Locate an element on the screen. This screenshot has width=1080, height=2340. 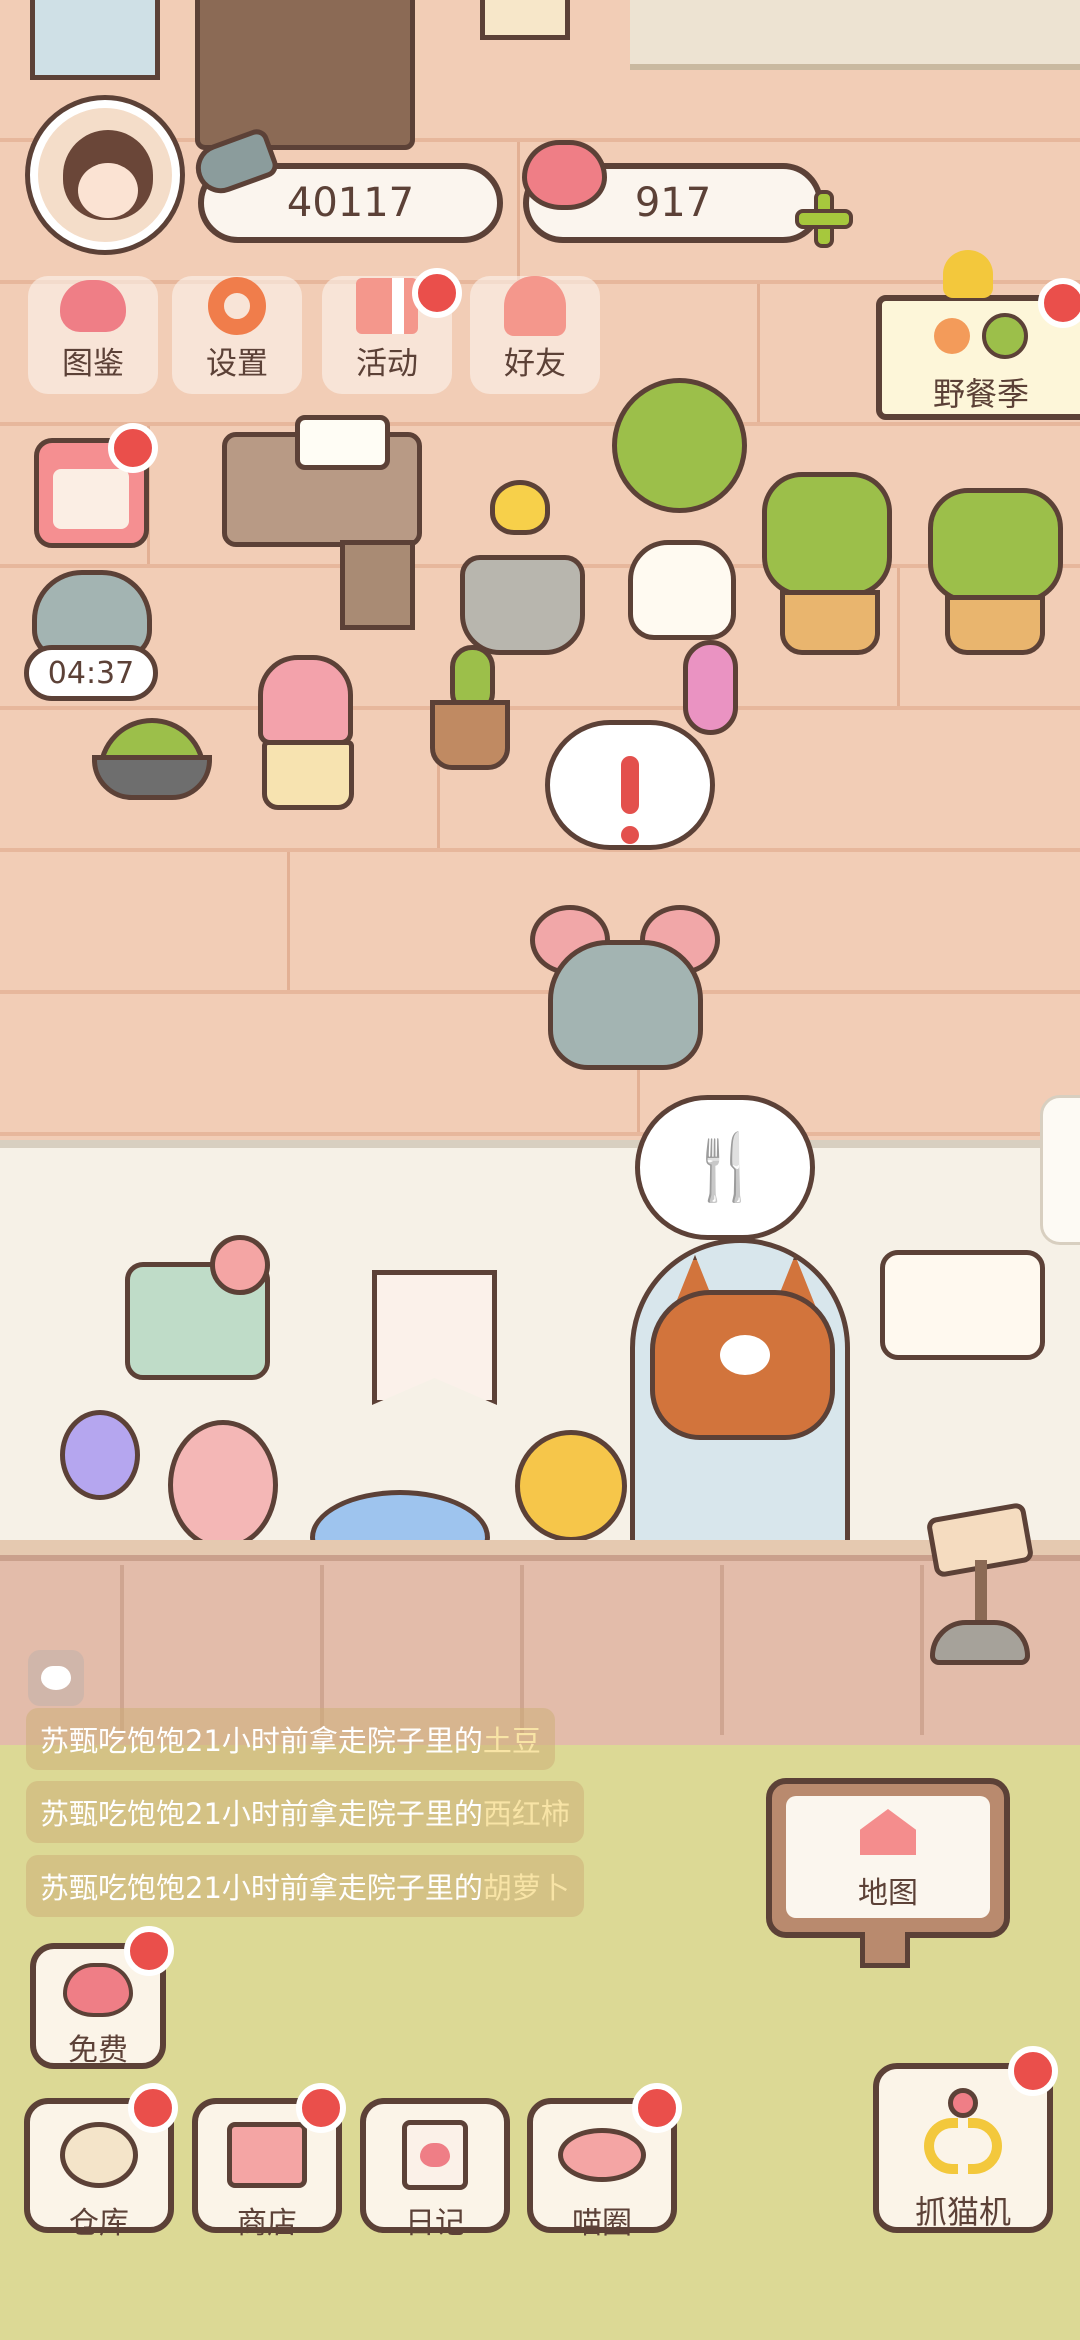
cat-circle-label: 喵圈 is located at coordinates (602, 2223).